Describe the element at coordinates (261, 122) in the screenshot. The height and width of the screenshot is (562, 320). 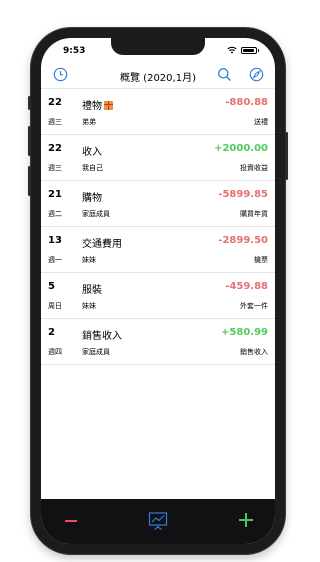
I see `entry-note: 送禮` at that location.